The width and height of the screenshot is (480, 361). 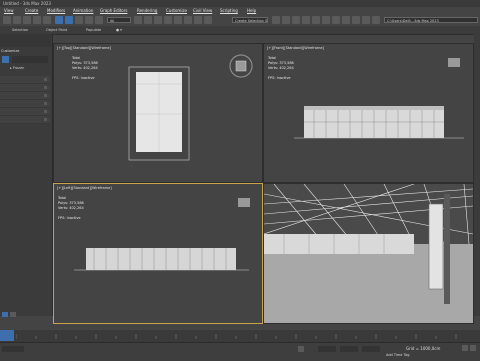 What do you see at coordinates (371, 349) in the screenshot?
I see `coord-z-field` at bounding box center [371, 349].